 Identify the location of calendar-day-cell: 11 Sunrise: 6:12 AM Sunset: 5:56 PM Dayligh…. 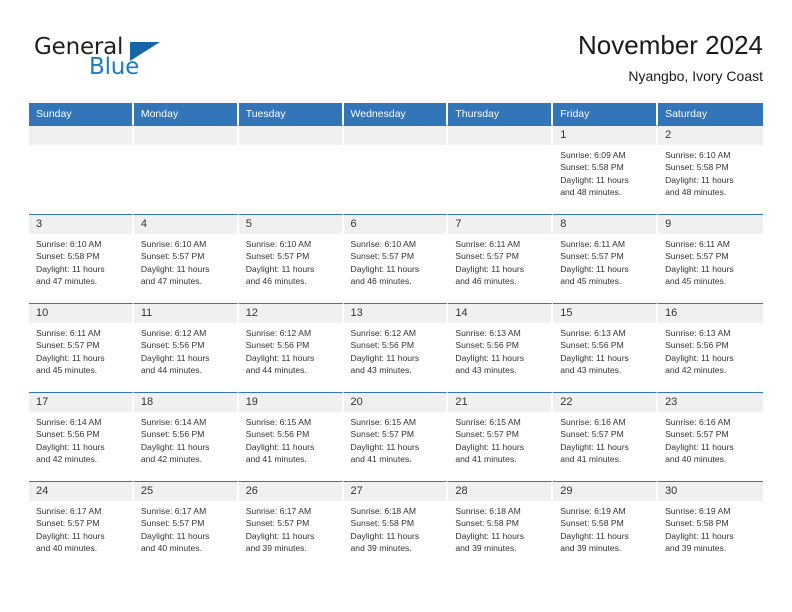
(186, 347).